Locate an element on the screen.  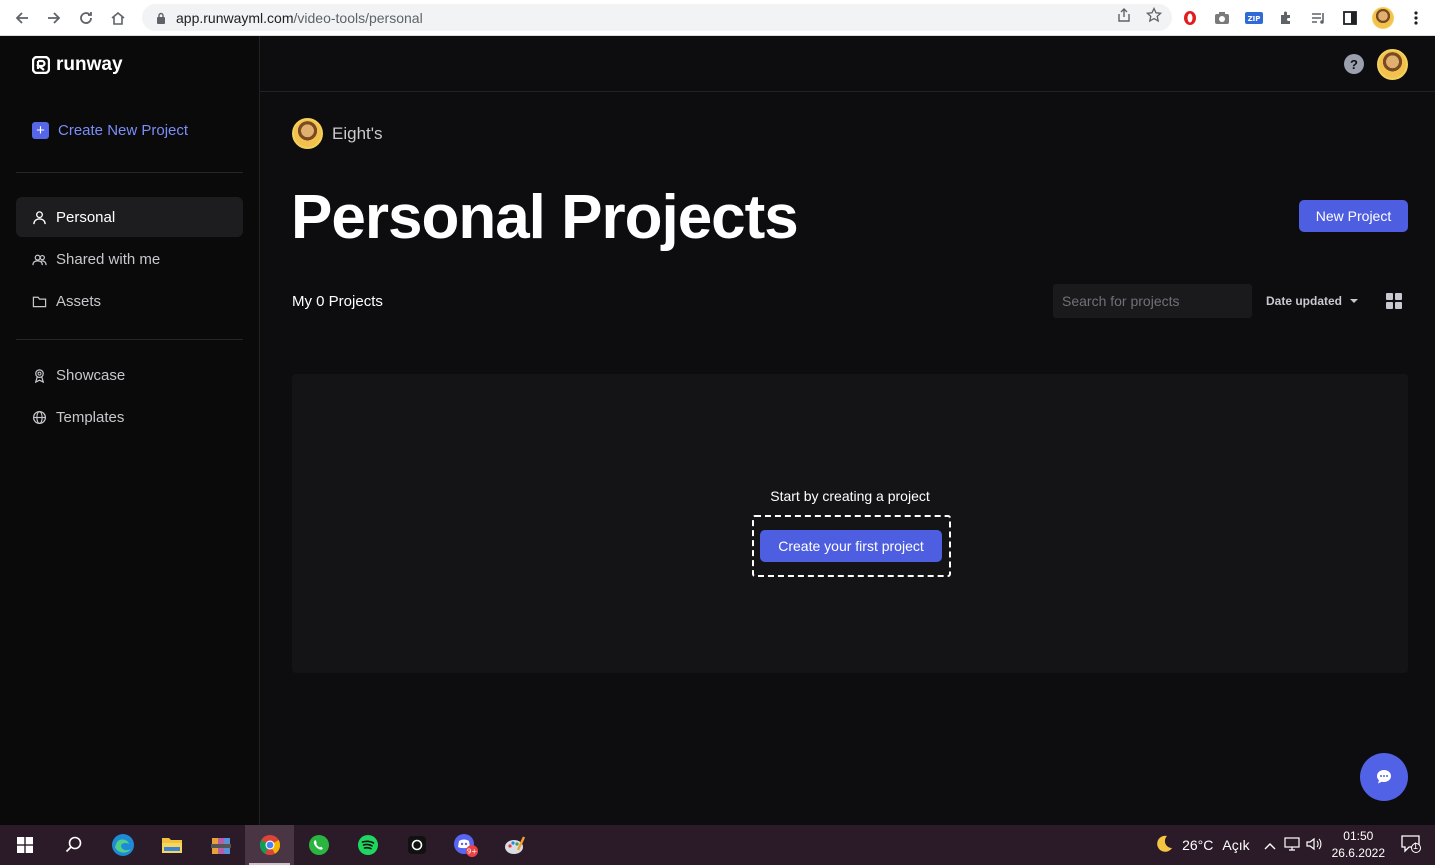
workspace-selector: Eight's is located at coordinates (337, 133).